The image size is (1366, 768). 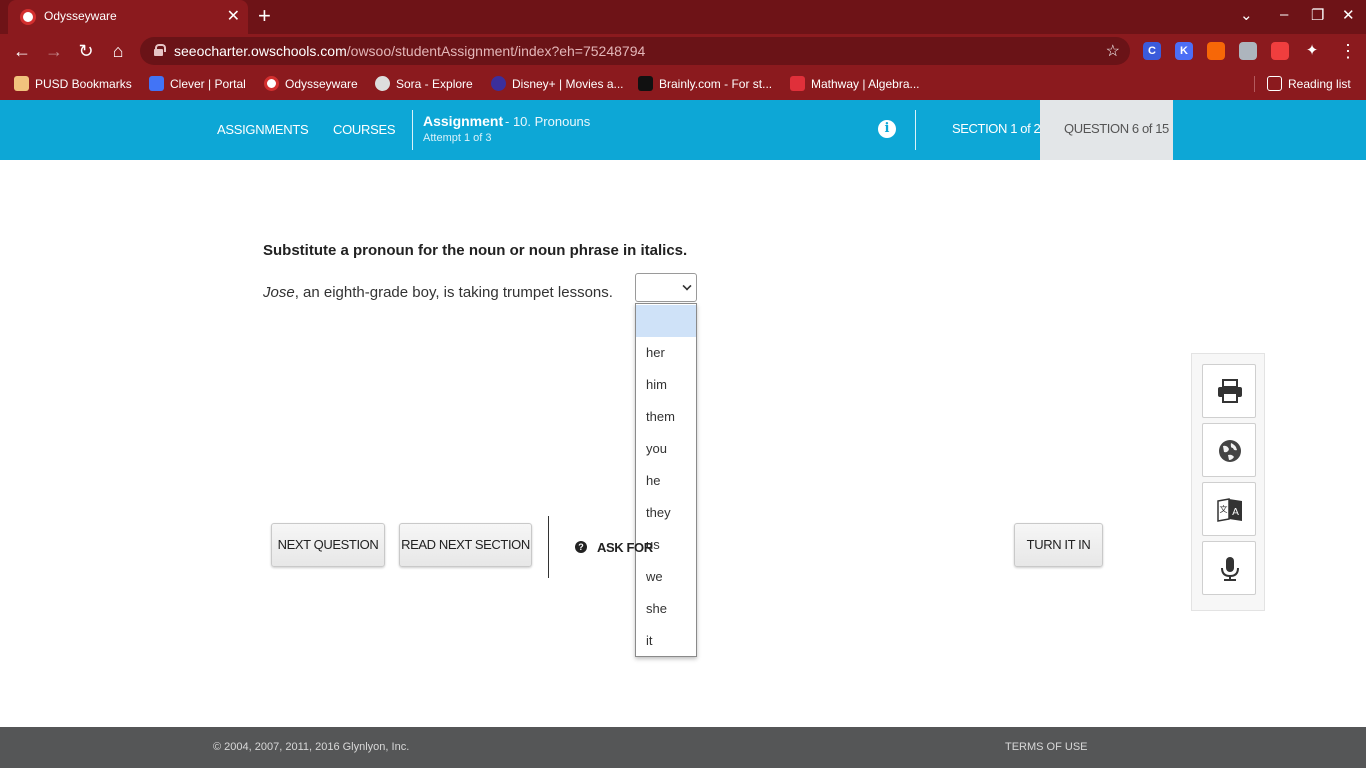 I want to click on info-icon: i, so click(x=887, y=129).